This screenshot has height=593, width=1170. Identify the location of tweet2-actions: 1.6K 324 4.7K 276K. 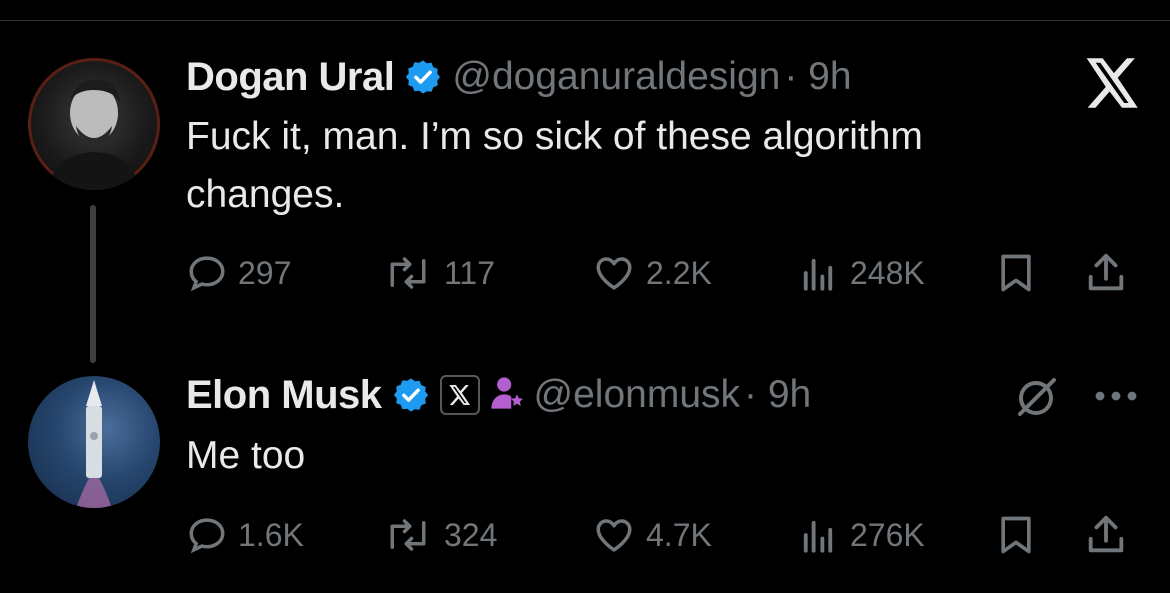
(665, 535).